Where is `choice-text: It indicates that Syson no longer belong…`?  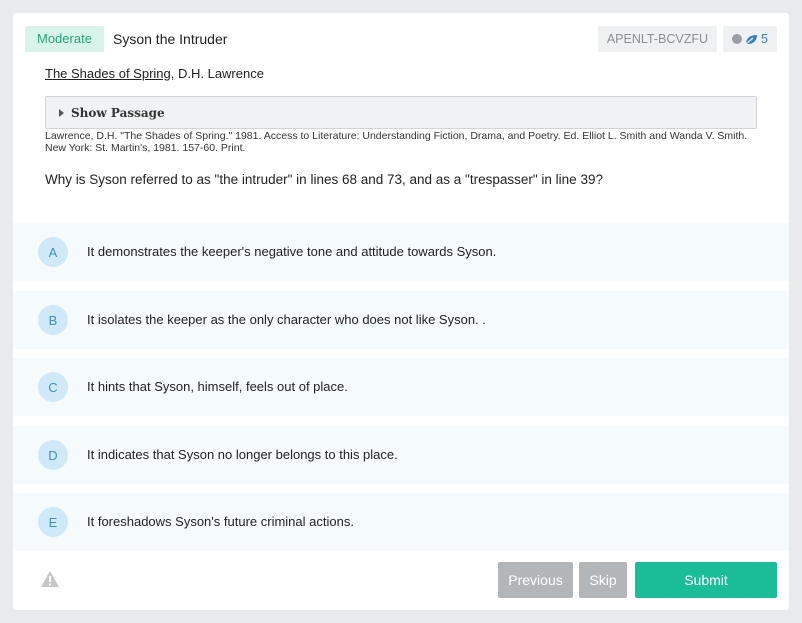
choice-text: It indicates that Syson no longer belong… is located at coordinates (242, 454).